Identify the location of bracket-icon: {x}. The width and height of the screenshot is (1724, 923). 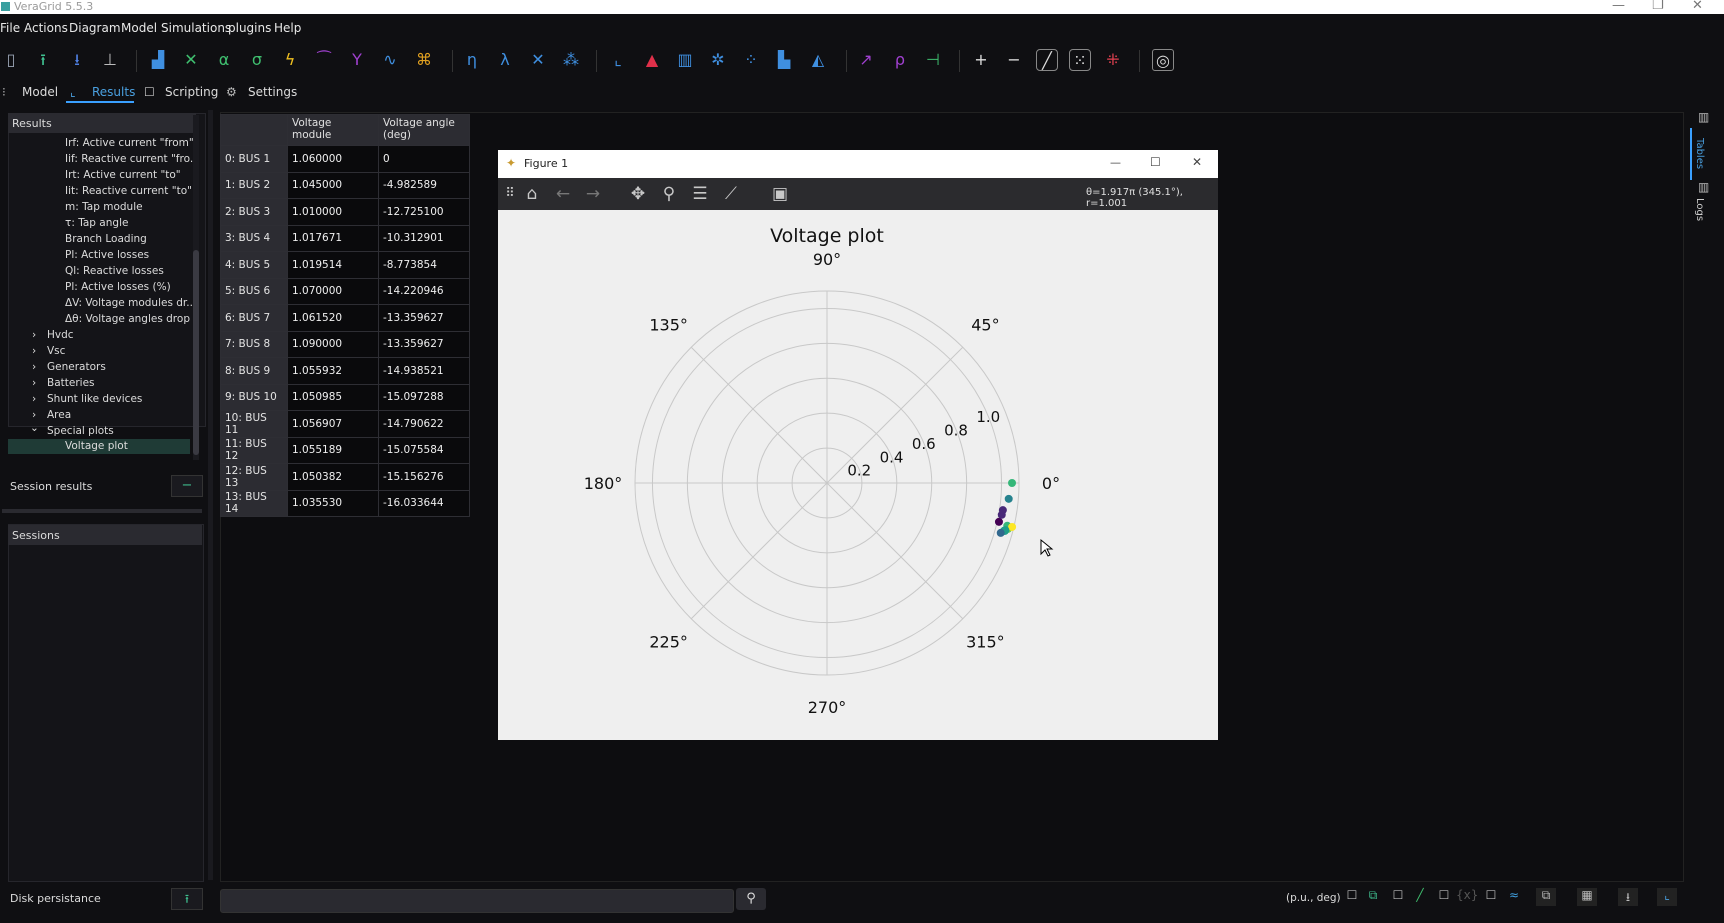
(1467, 897).